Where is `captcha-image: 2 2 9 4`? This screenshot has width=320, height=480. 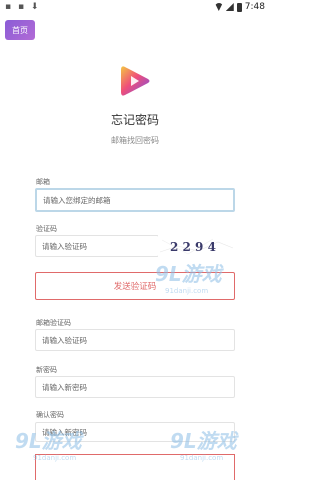
captcha-image: 2 2 9 4 is located at coordinates (196, 246).